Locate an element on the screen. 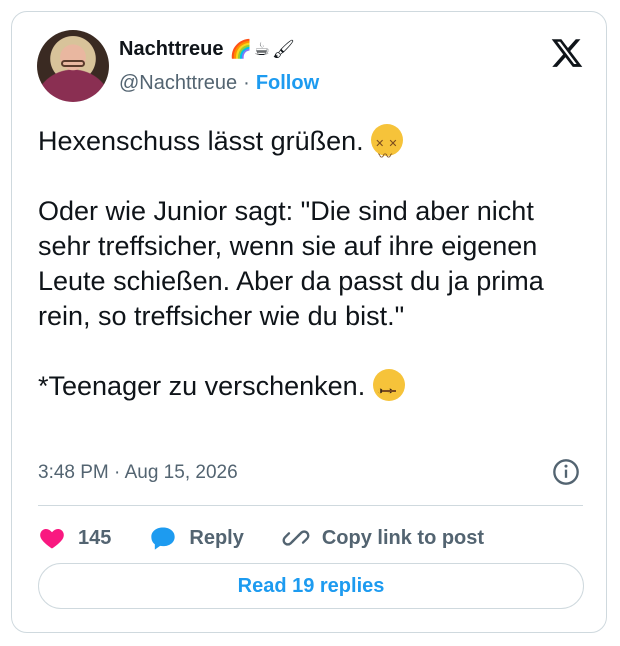 The image size is (620, 646). heart-icon is located at coordinates (52, 538).